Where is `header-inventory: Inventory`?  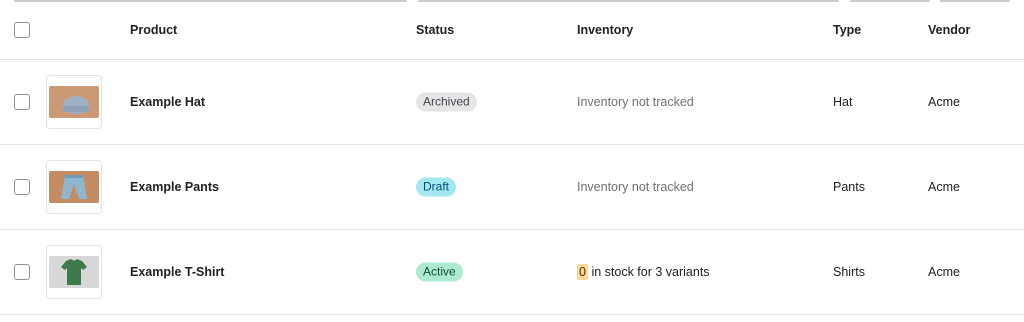 header-inventory: Inventory is located at coordinates (605, 30).